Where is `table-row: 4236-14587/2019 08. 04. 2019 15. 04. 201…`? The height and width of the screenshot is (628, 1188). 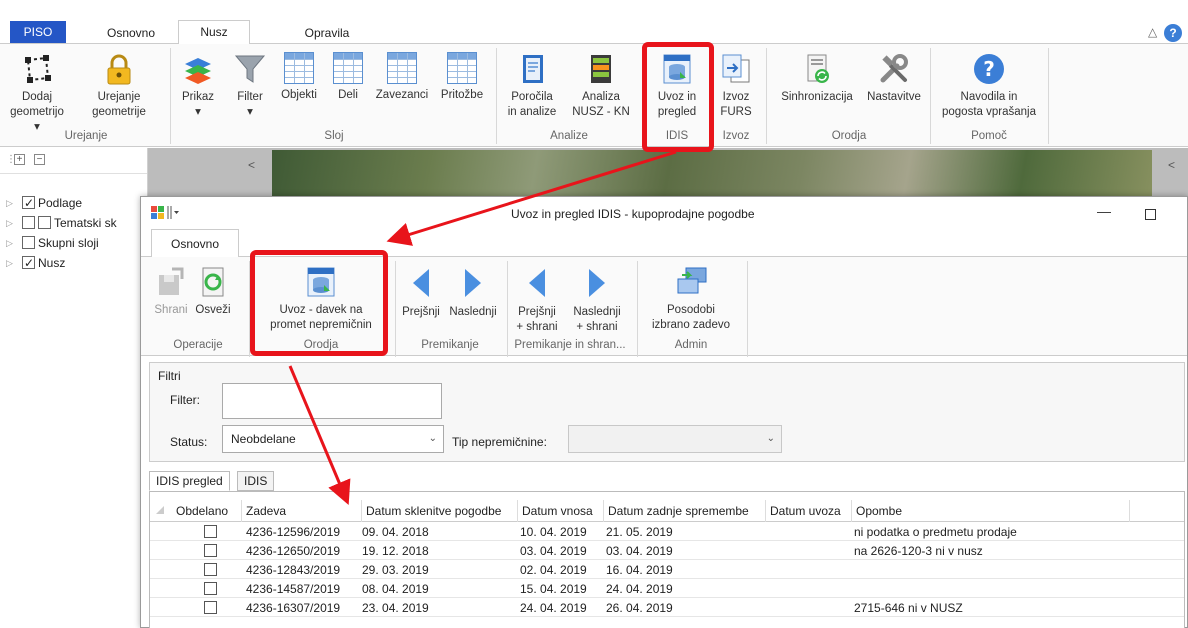
table-row: 4236-14587/2019 08. 04. 2019 15. 04. 201… is located at coordinates (667, 589).